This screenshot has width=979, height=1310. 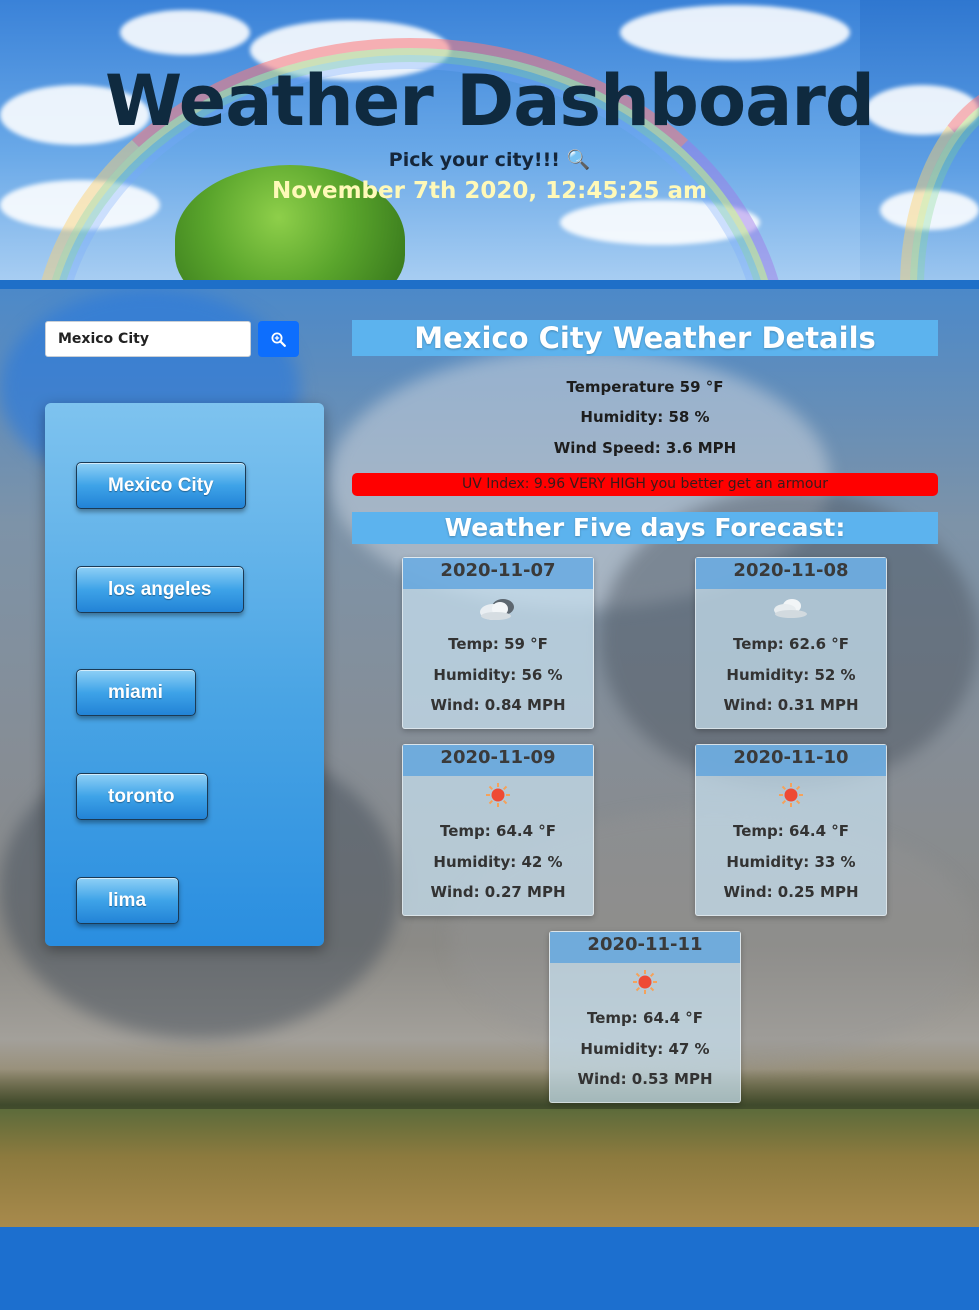 I want to click on forecast-wind: Wind: 0.25 MPH, so click(x=791, y=892).